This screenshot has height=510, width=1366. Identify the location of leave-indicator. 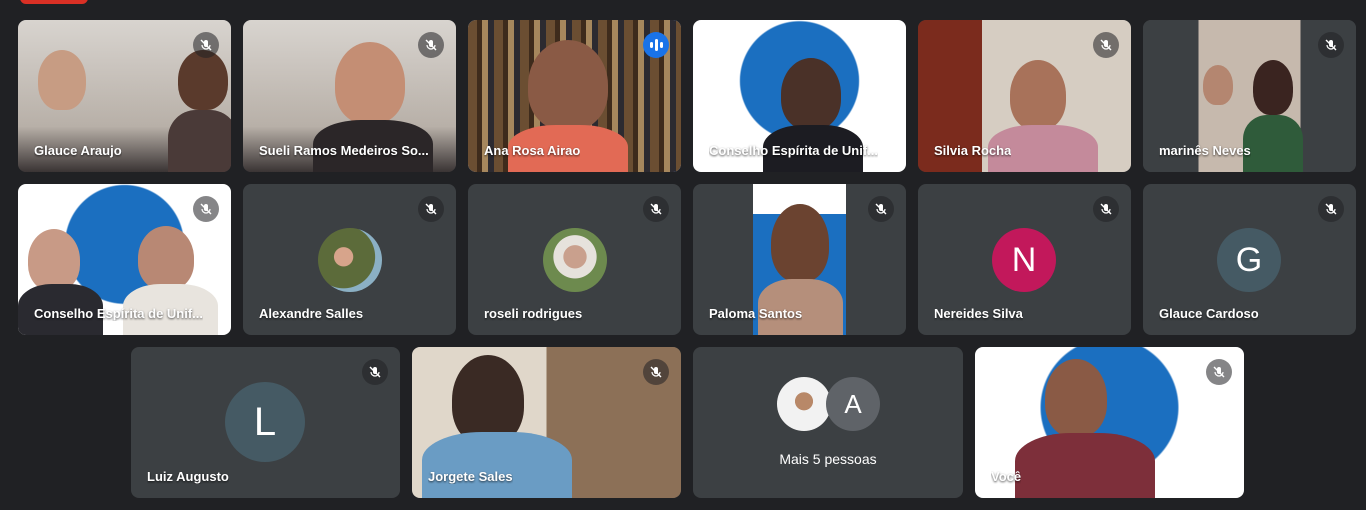
(54, 2).